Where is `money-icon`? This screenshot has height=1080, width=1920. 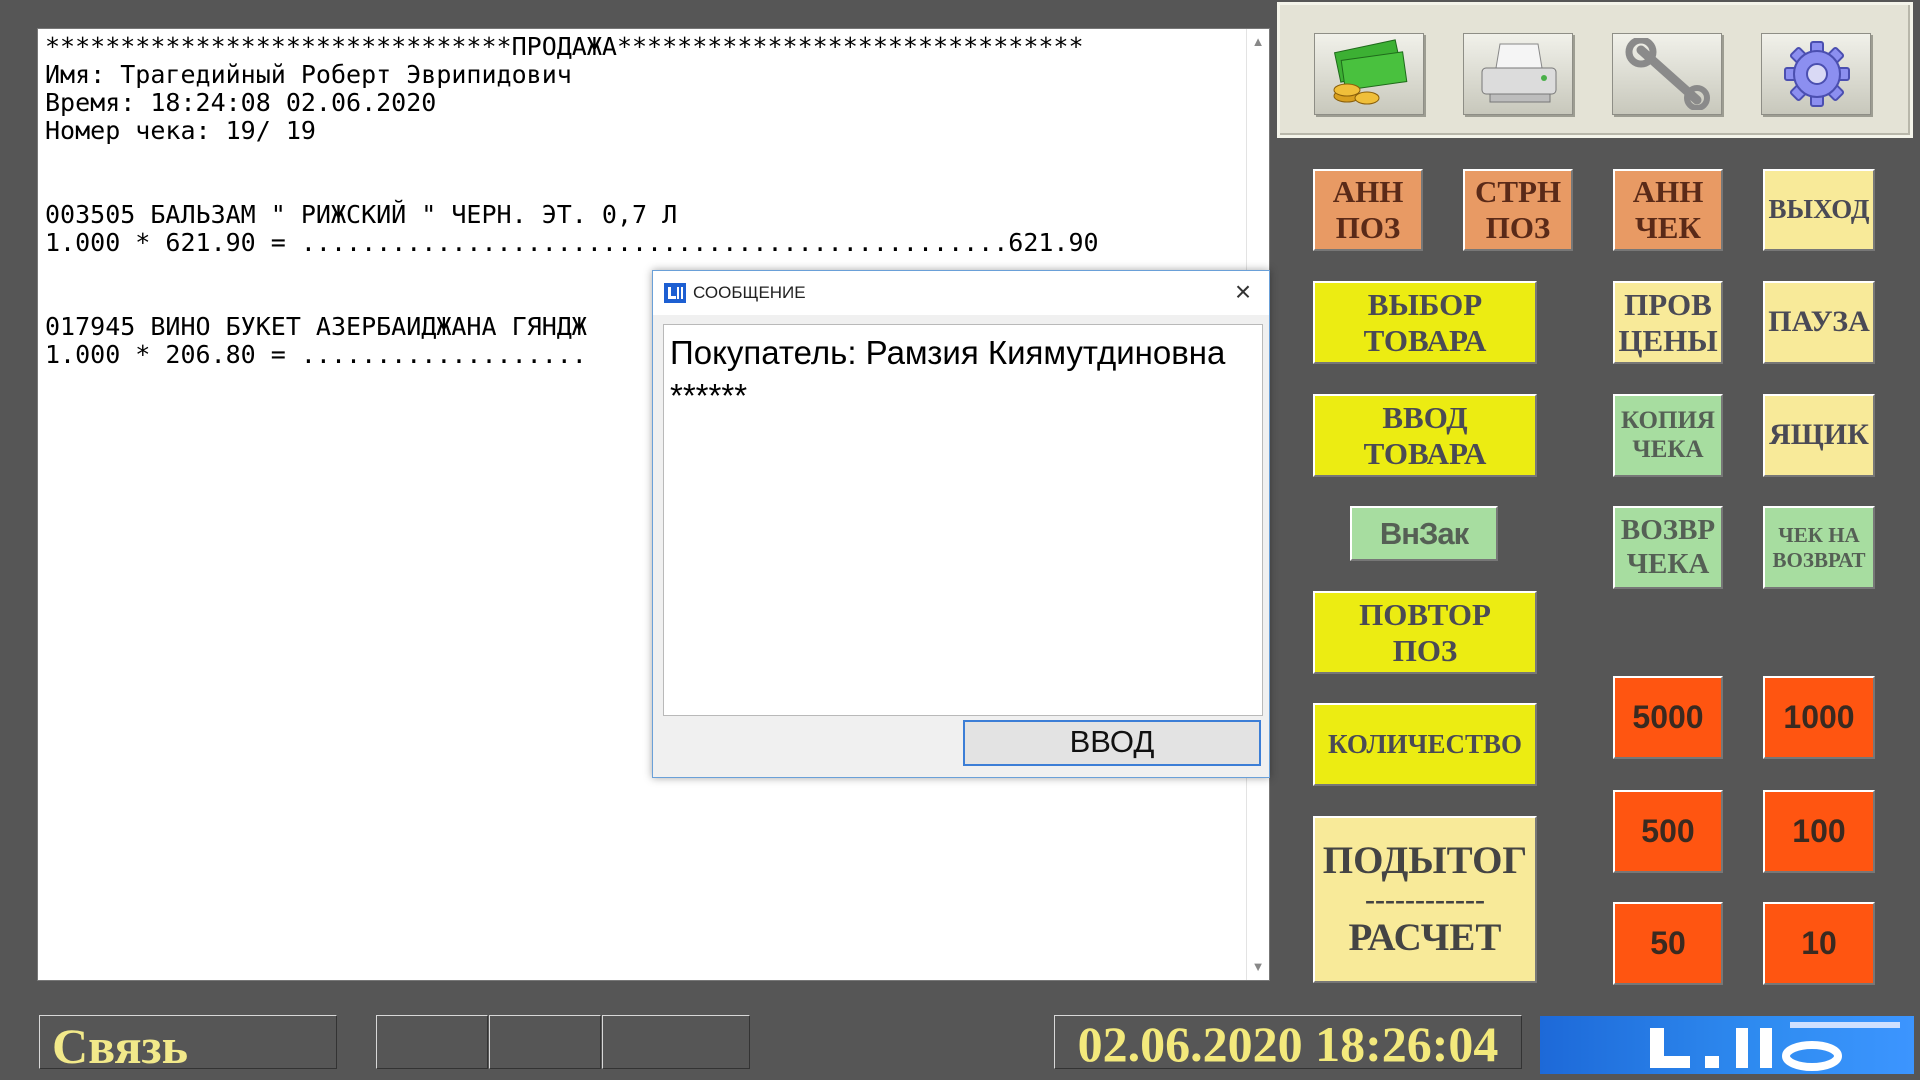
money-icon is located at coordinates (1370, 72).